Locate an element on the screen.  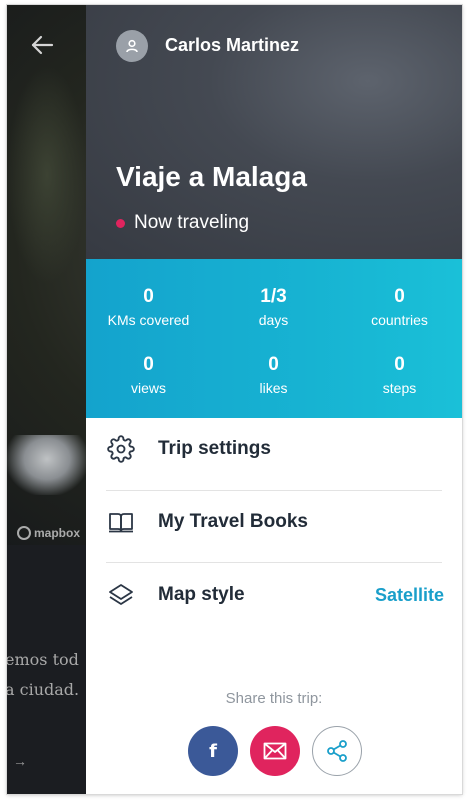
user-icon is located at coordinates (132, 46).